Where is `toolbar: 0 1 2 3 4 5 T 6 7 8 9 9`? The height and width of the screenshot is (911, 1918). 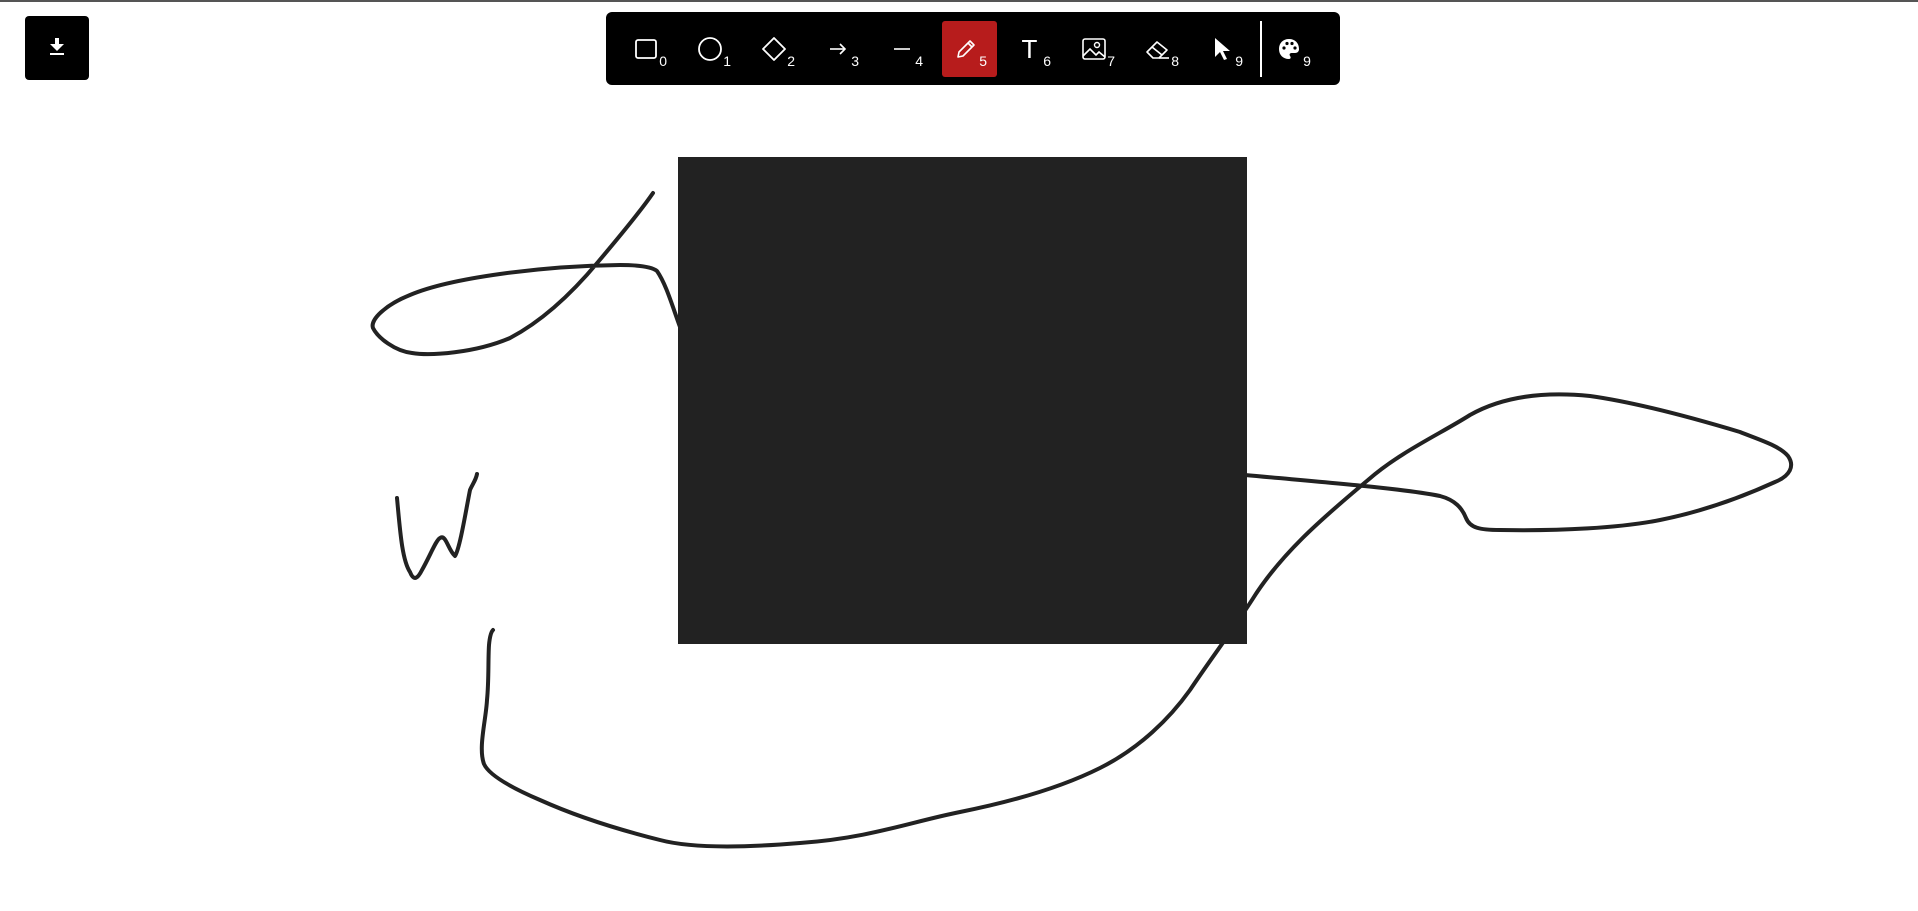
toolbar: 0 1 2 3 4 5 T 6 7 8 9 9 is located at coordinates (973, 48).